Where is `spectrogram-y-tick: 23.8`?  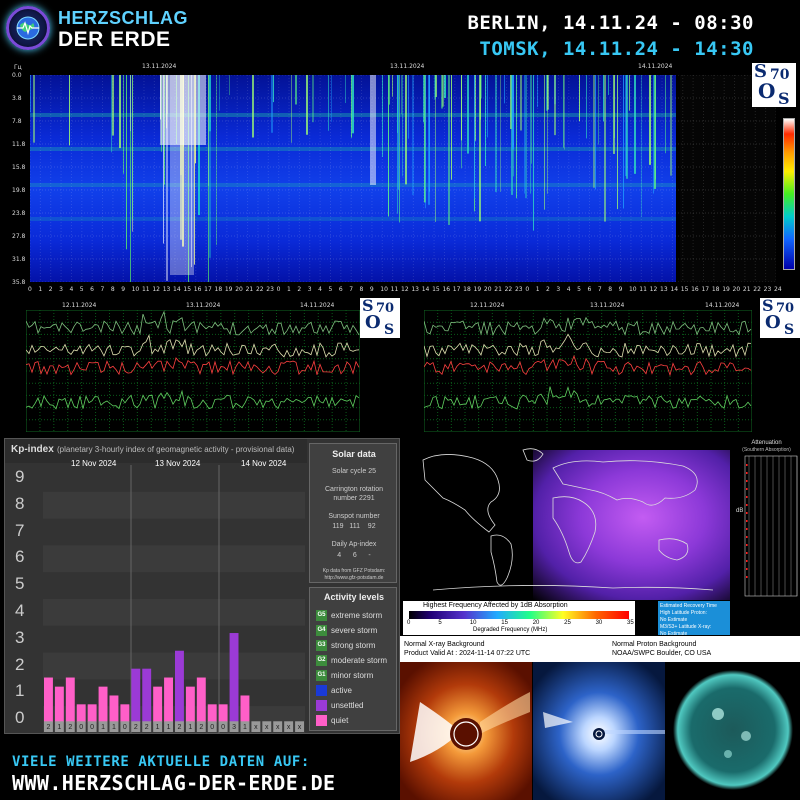 spectrogram-y-tick: 23.8 is located at coordinates (19, 213).